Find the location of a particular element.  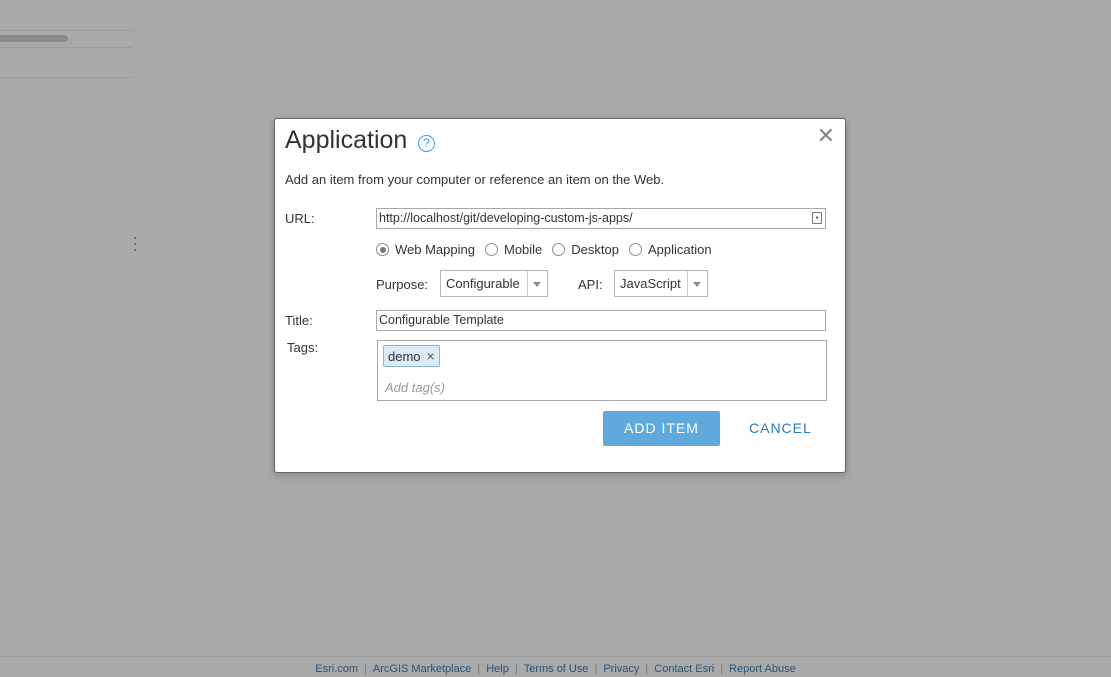

footer-link-help: Help is located at coordinates (497, 669).